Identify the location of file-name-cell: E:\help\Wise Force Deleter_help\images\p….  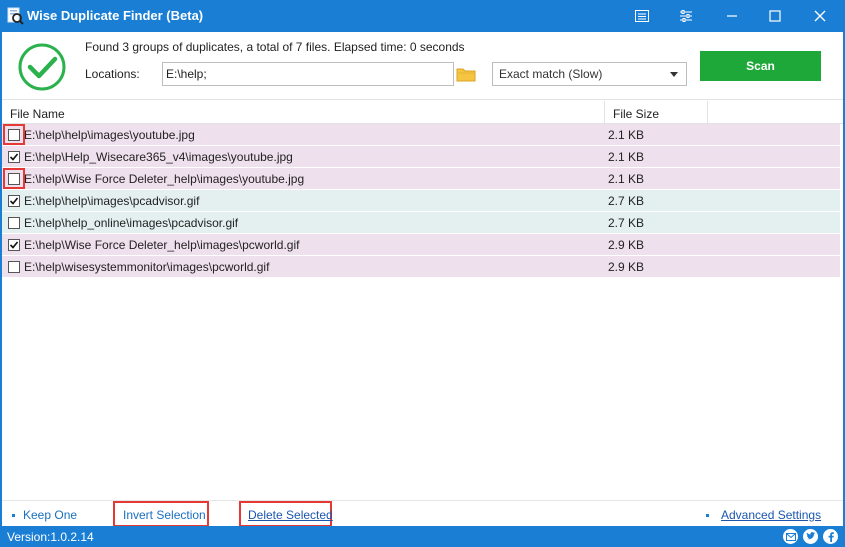
(162, 245).